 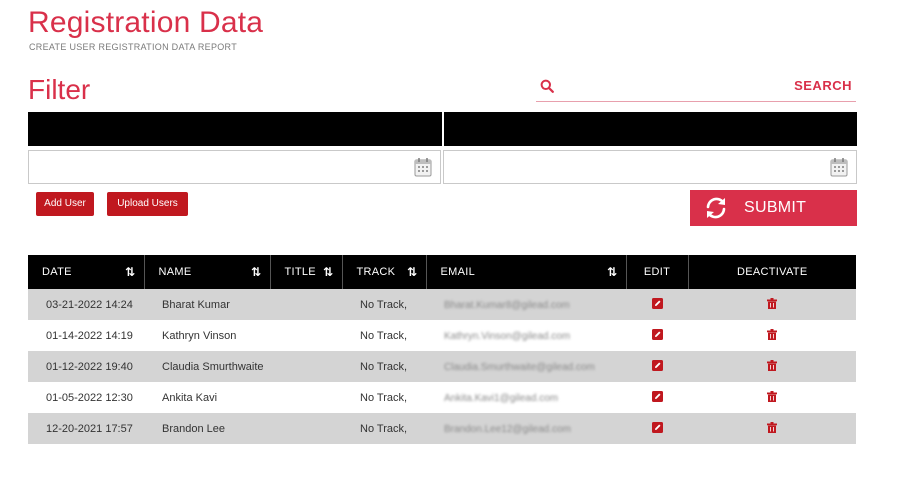 What do you see at coordinates (207, 272) in the screenshot?
I see `column-header-name: NAME ⇅` at bounding box center [207, 272].